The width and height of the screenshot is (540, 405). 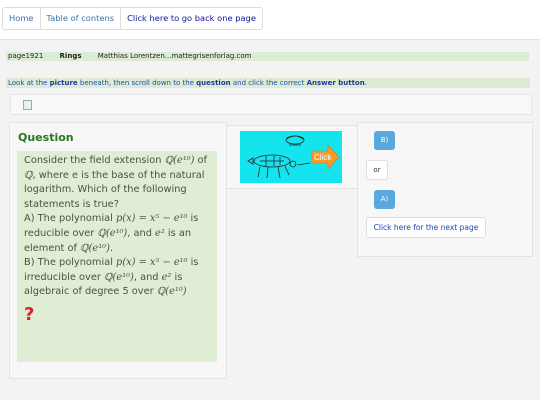 I want to click on instruction-bold-answer-button: Answer button, so click(x=335, y=83).